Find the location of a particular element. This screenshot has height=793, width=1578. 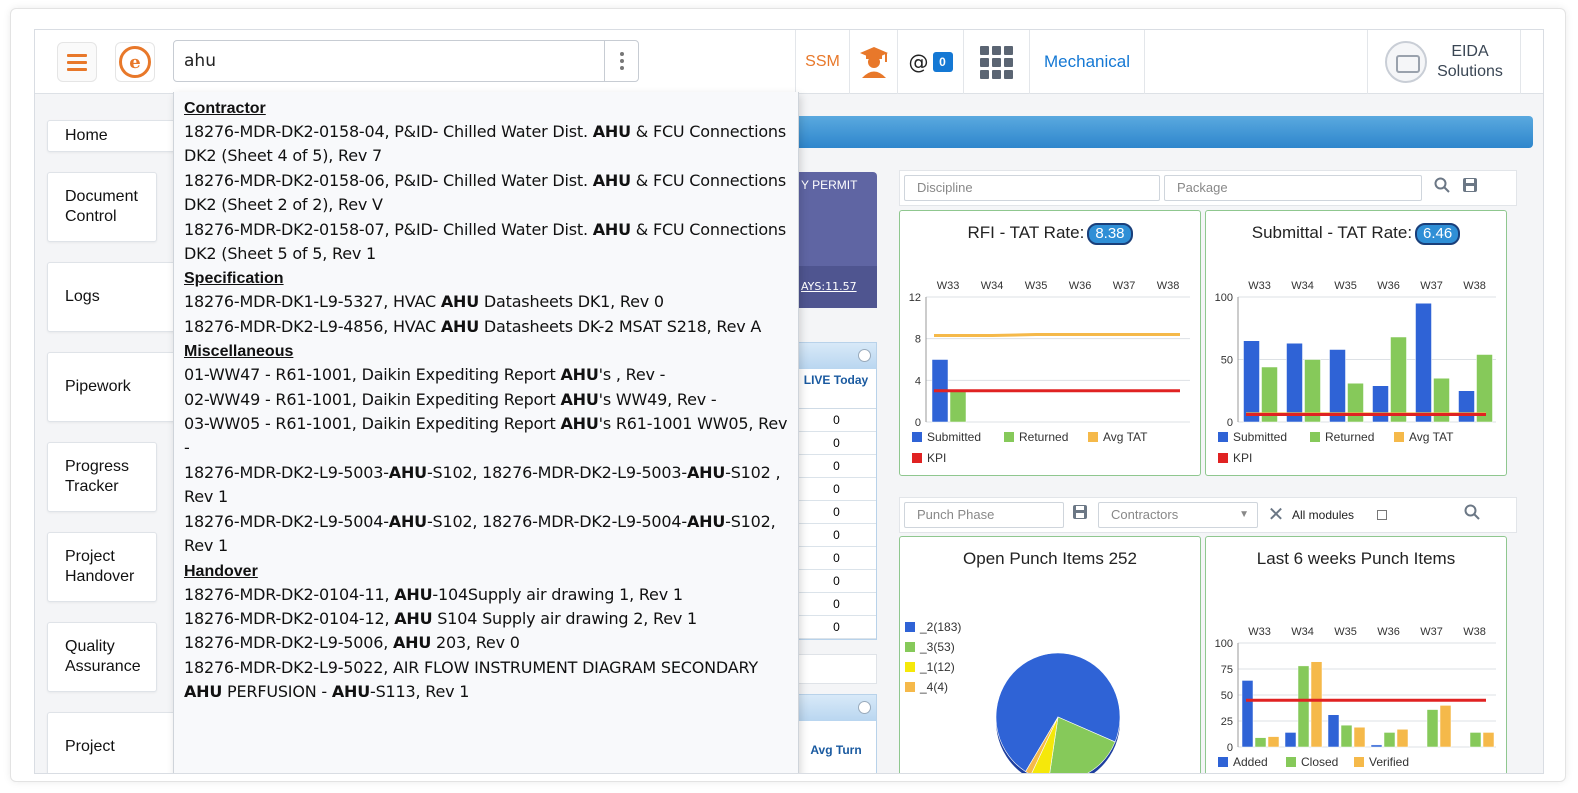

bar-returned is located at coordinates (958, 406).